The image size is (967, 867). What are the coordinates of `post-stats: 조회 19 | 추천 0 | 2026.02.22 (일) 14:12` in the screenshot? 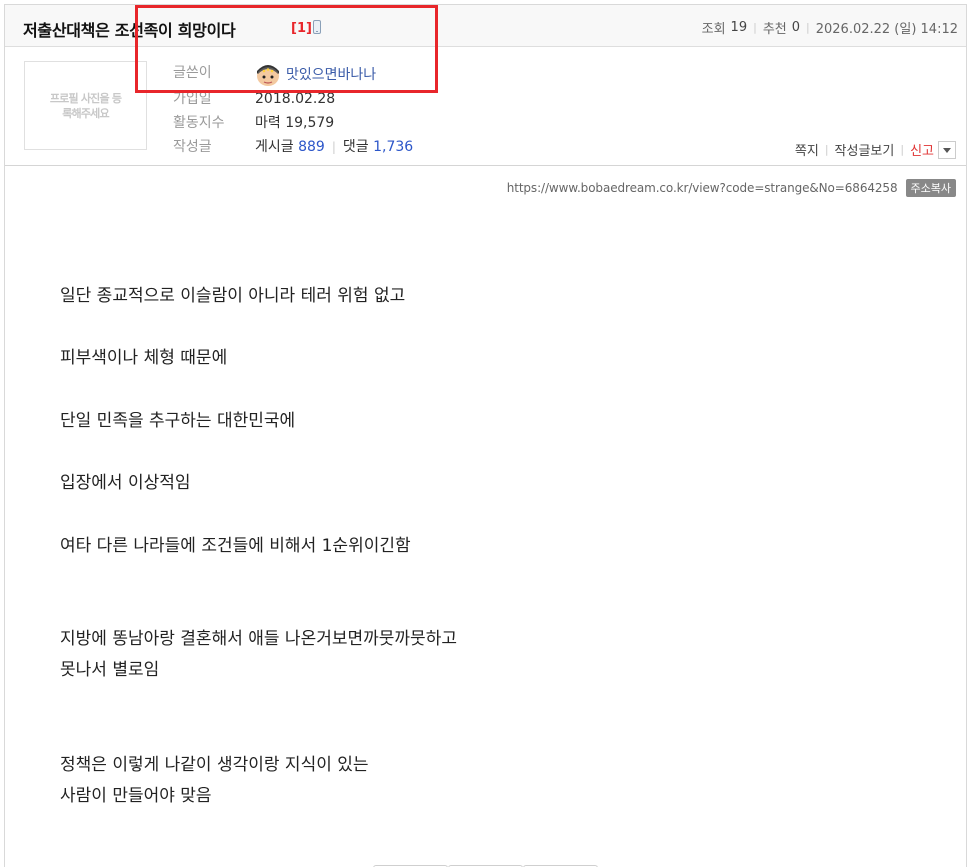 It's located at (830, 27).